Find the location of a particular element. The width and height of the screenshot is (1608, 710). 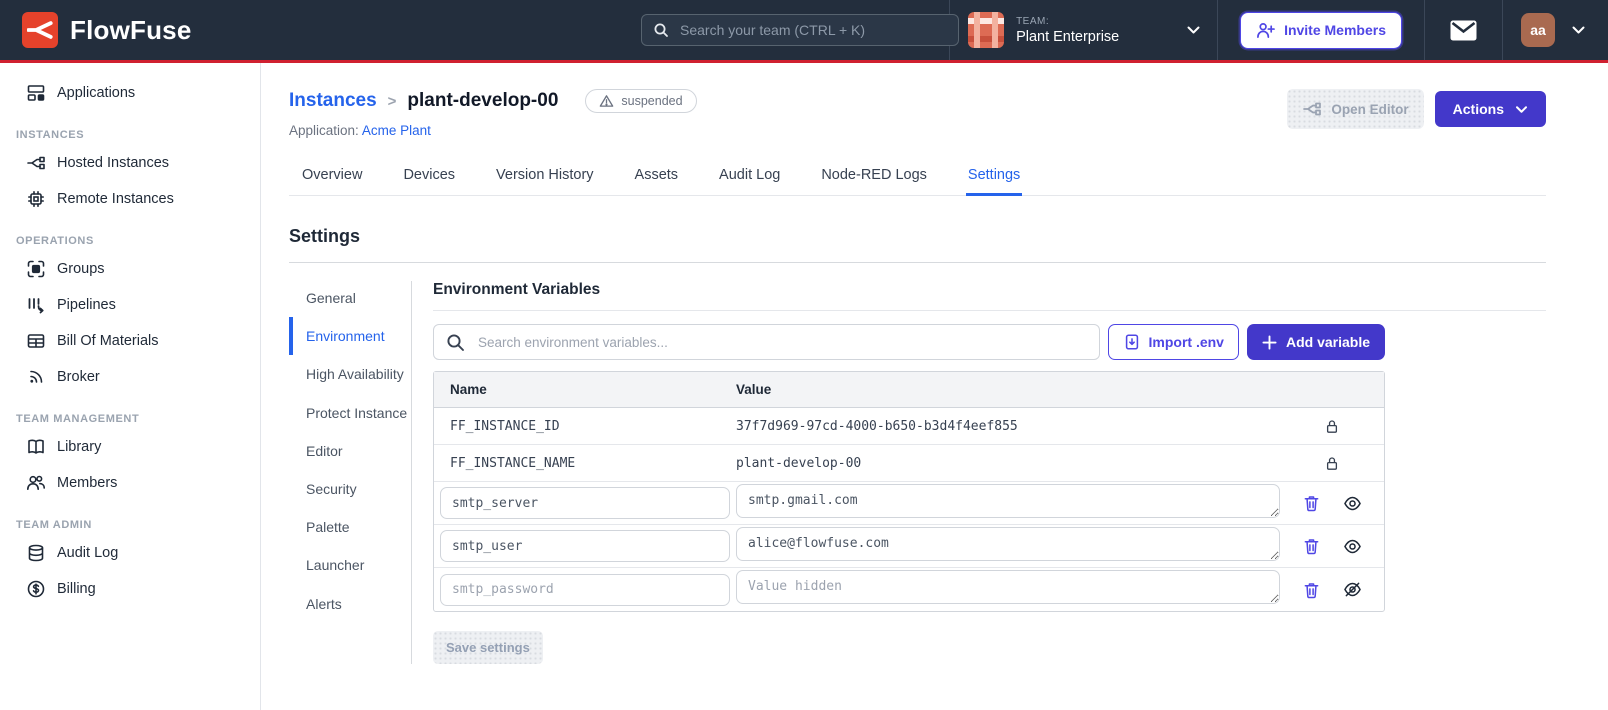

table-header: Name Value is located at coordinates (909, 390).